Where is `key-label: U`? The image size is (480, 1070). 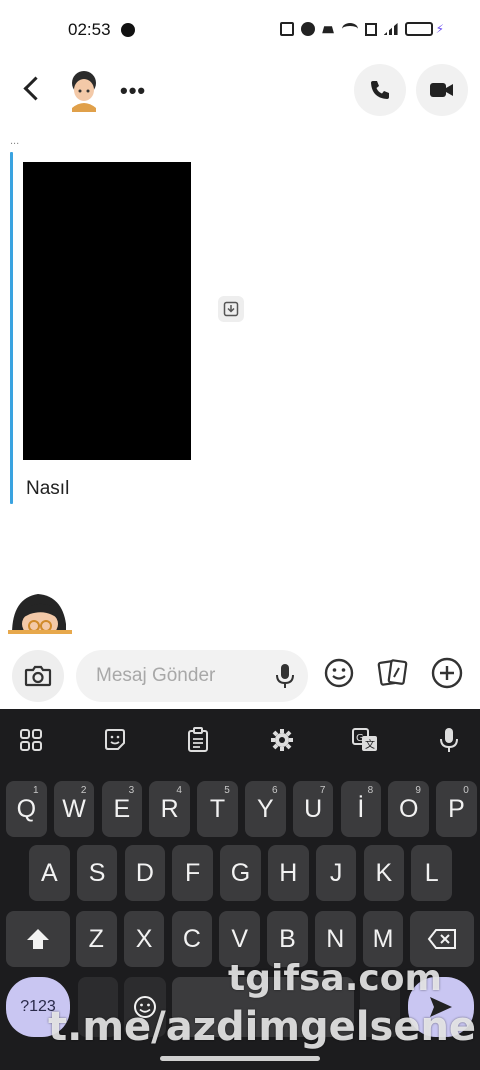
key-label: U is located at coordinates (313, 808).